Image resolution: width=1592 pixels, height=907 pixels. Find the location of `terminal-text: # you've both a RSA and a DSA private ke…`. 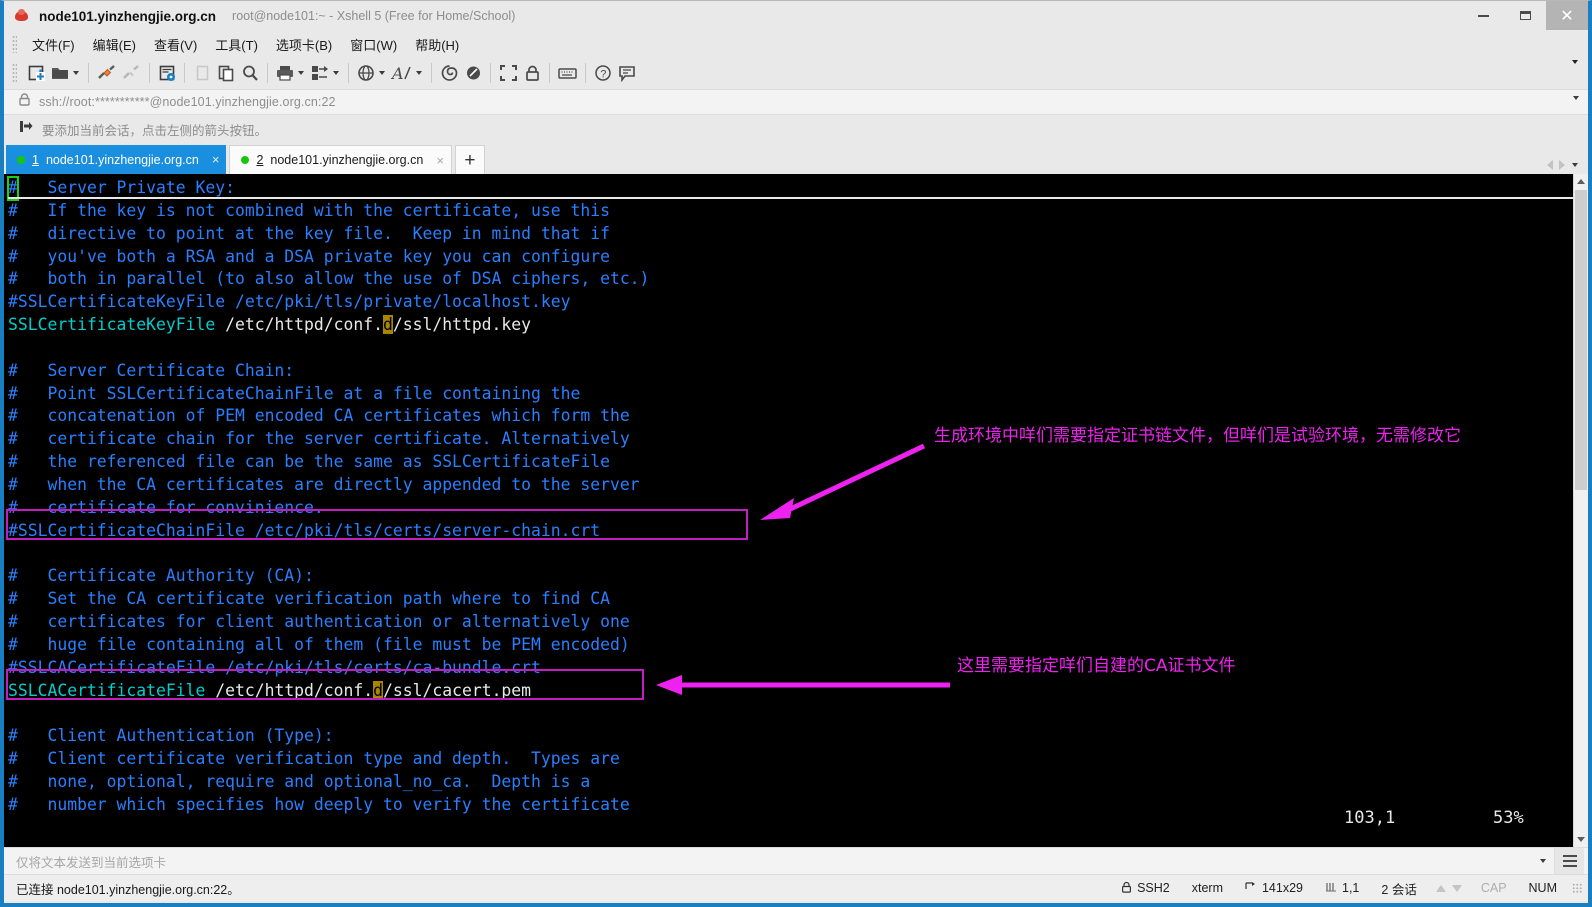

terminal-text: # you've both a RSA and a DSA private ke… is located at coordinates (309, 256).